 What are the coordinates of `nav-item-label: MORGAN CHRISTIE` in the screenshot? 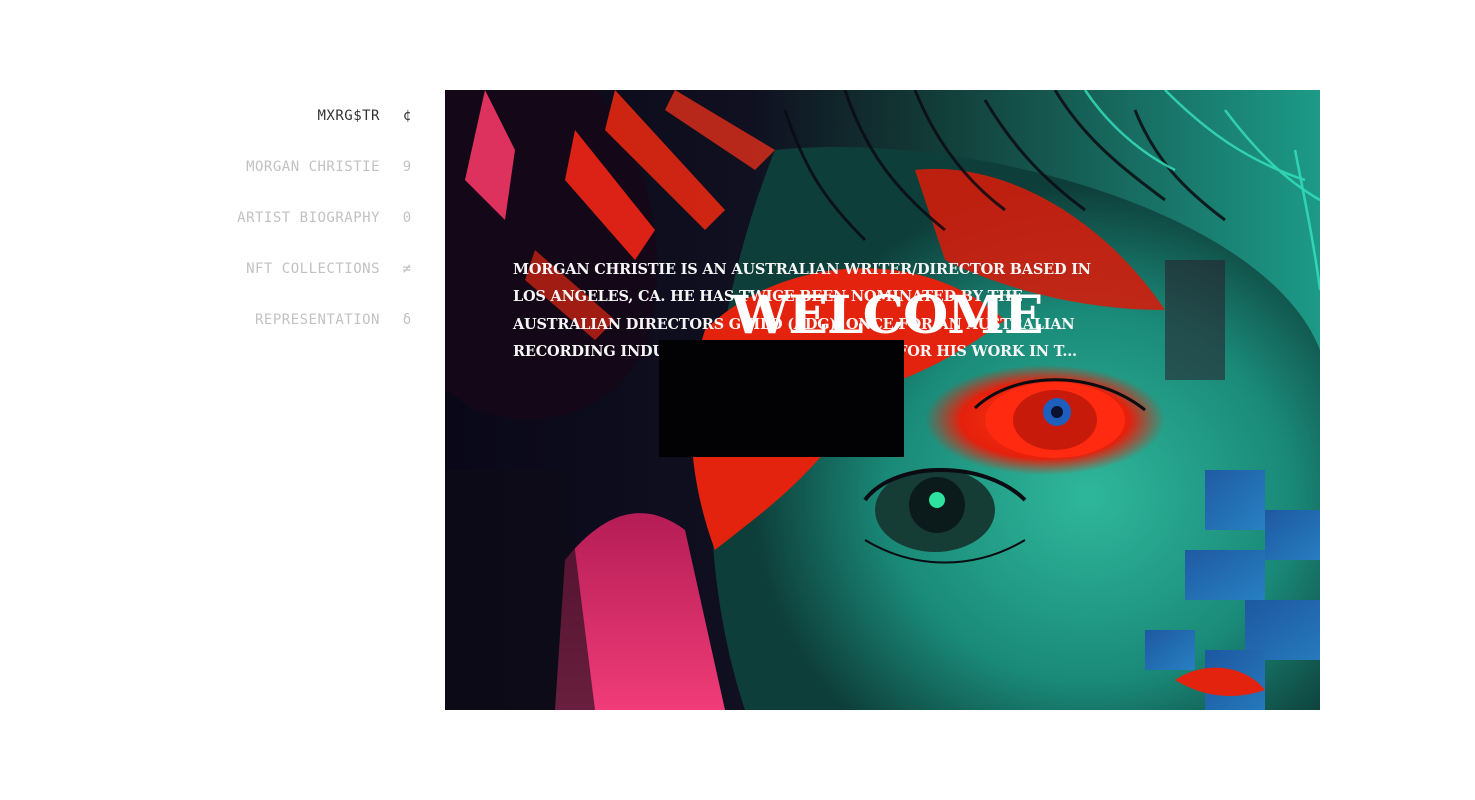 It's located at (313, 167).